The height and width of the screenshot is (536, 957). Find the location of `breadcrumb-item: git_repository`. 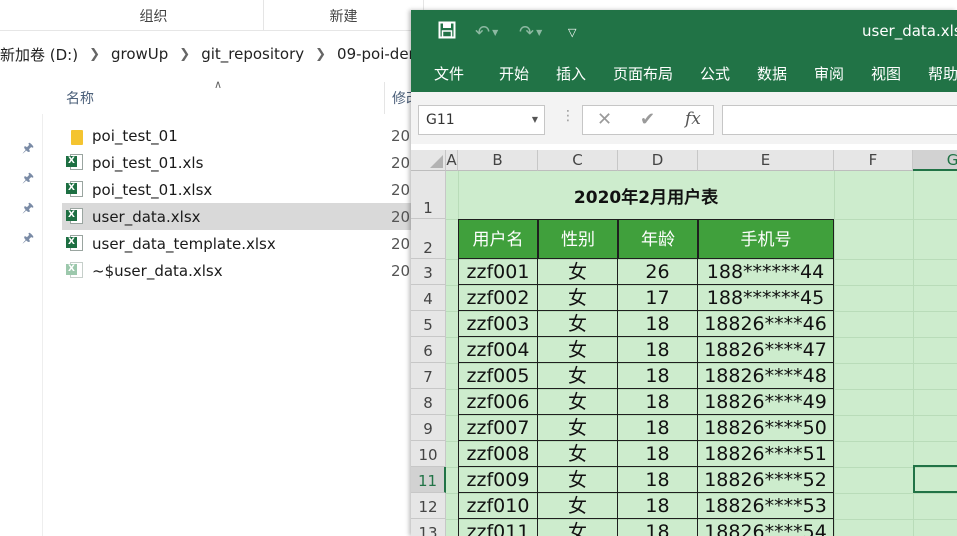

breadcrumb-item: git_repository is located at coordinates (252, 54).